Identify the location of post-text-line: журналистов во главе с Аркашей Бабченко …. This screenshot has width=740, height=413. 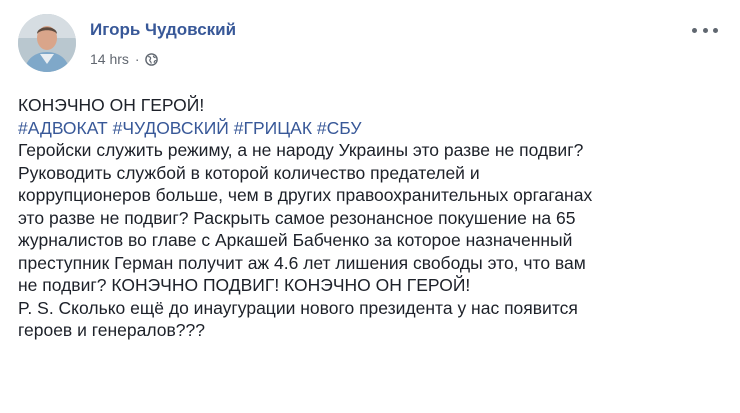
(295, 240).